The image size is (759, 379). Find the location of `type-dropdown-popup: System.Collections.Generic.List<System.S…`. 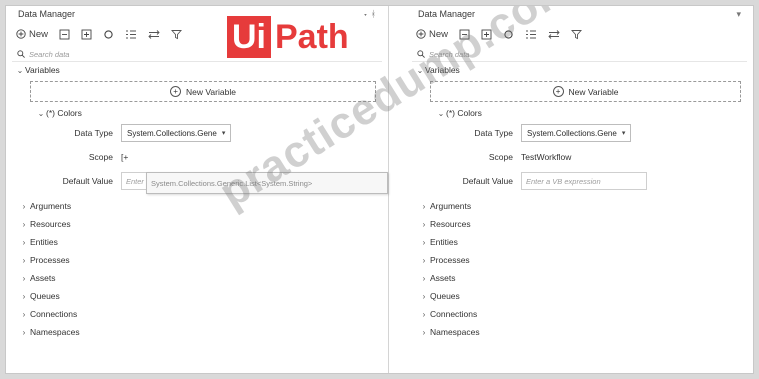

type-dropdown-popup: System.Collections.Generic.List<System.S… is located at coordinates (267, 183).